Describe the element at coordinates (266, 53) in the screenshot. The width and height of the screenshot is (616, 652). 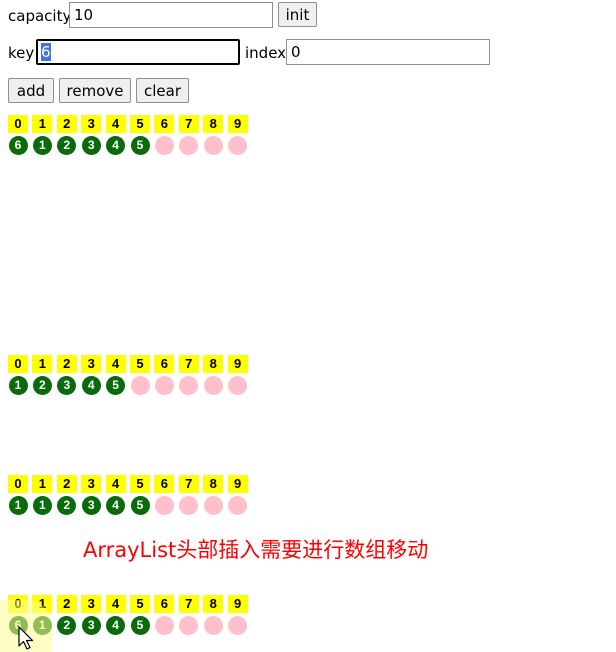
I see `index-label: index` at that location.